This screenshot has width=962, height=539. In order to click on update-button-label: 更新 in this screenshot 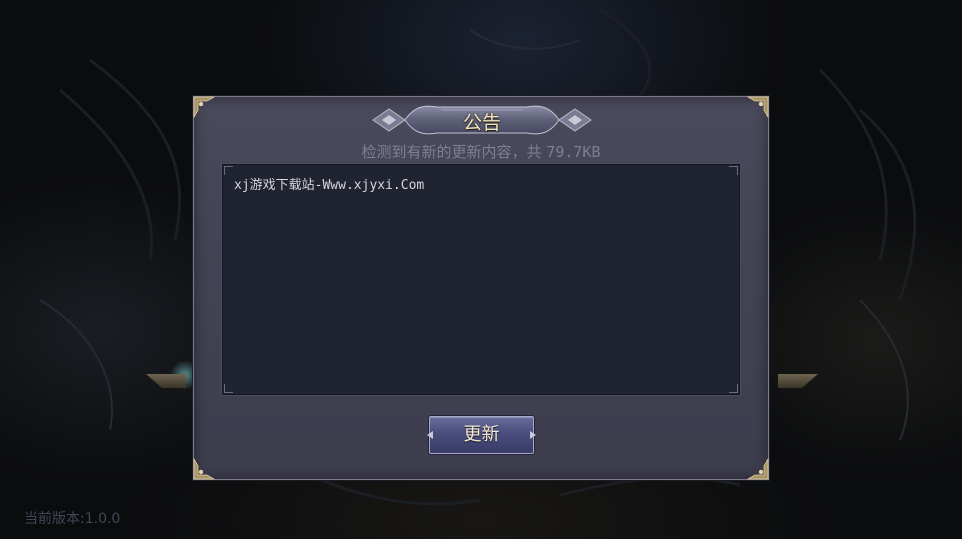, I will do `click(481, 434)`.